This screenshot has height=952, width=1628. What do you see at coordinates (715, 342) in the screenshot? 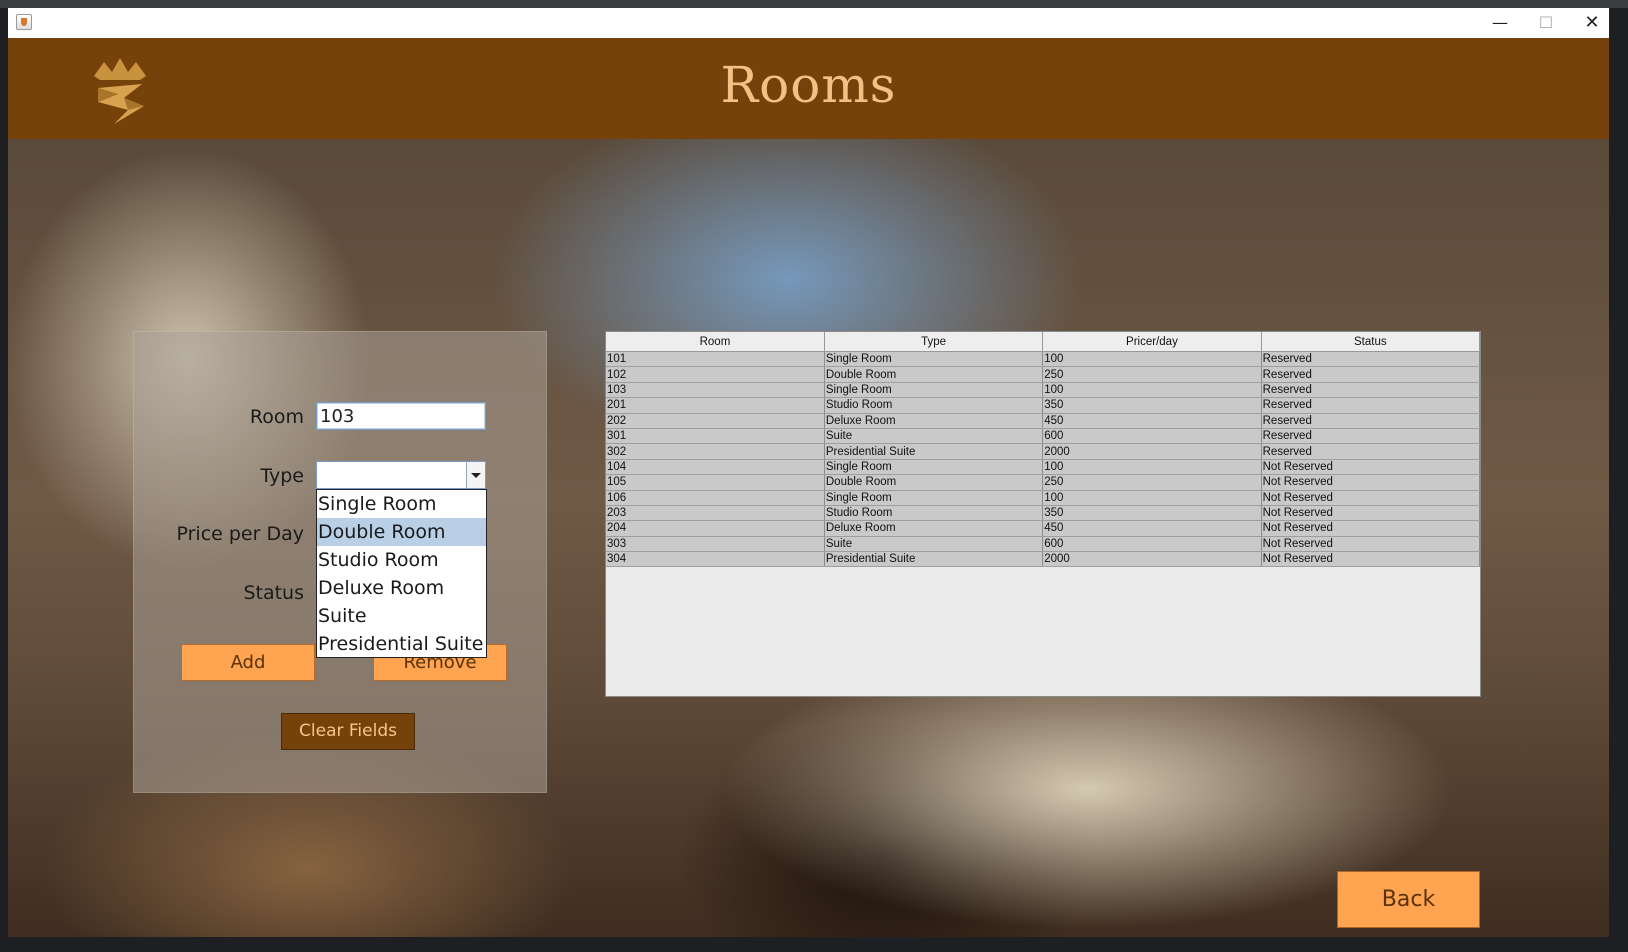
I see `column-header-room: Room` at bounding box center [715, 342].